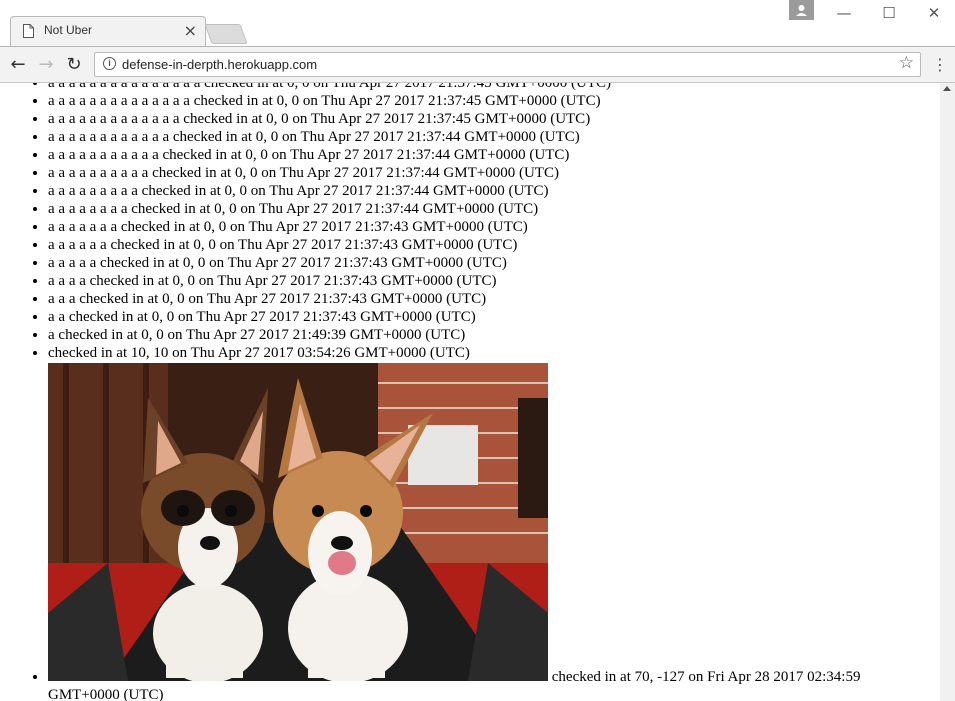 The image size is (955, 701). What do you see at coordinates (889, 13) in the screenshot?
I see `maximize-button: ☐` at bounding box center [889, 13].